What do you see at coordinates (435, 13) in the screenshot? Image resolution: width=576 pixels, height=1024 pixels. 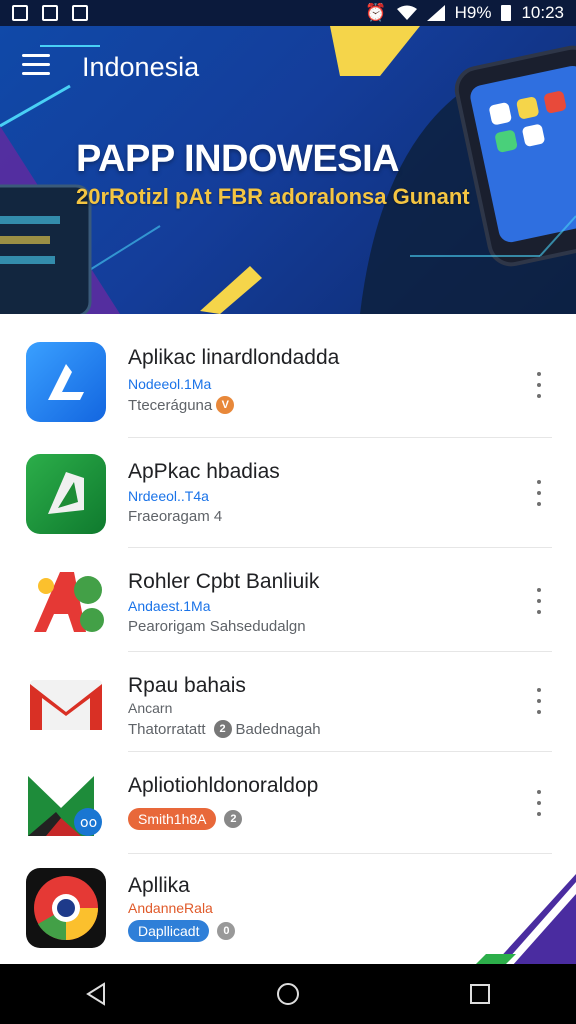 I see `signal-icon` at bounding box center [435, 13].